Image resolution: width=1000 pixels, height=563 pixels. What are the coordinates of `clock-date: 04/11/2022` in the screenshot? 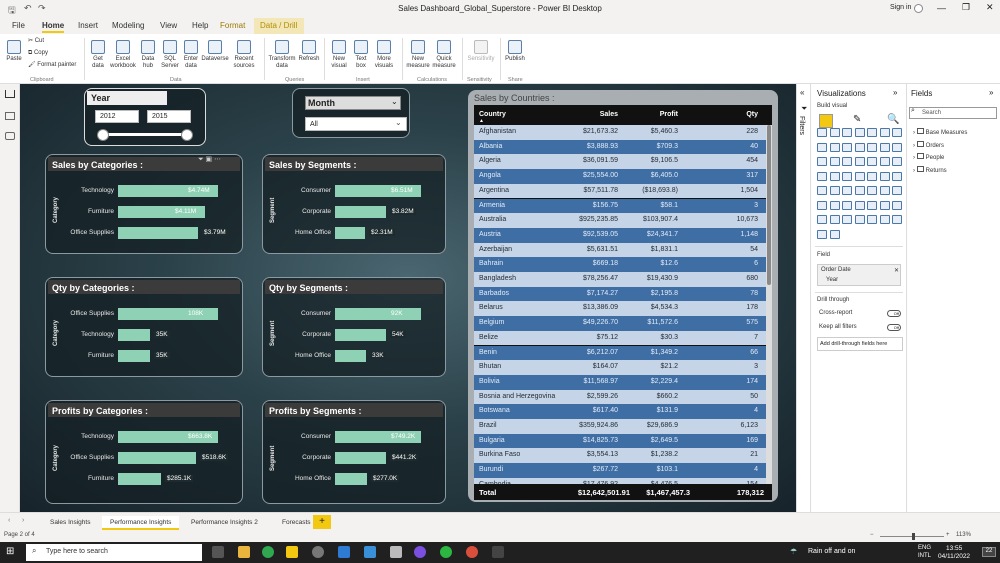 It's located at (954, 556).